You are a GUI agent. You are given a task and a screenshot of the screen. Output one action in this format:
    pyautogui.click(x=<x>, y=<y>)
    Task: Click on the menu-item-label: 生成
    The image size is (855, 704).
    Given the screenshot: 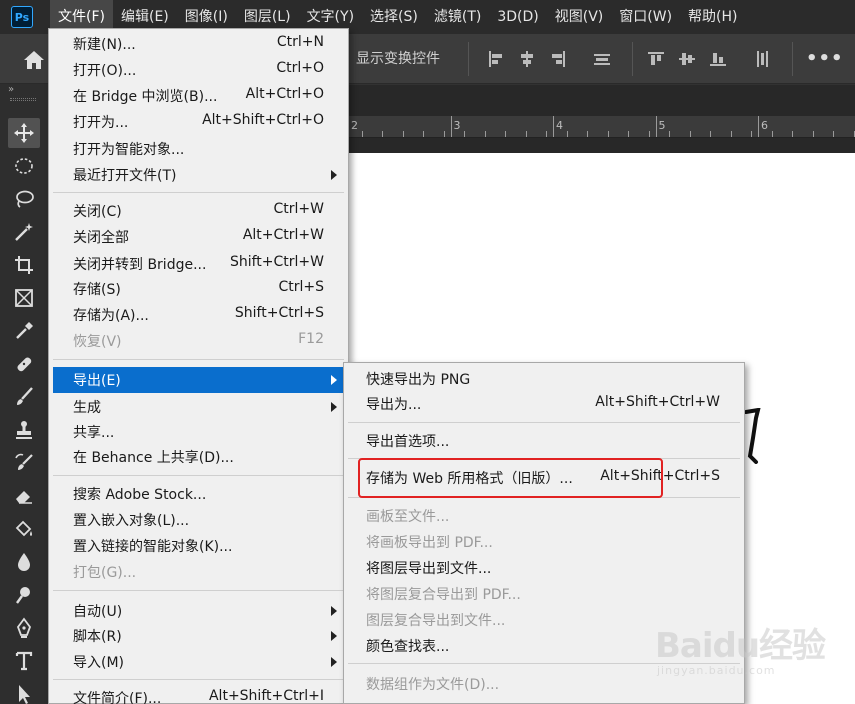 What is the action you would take?
    pyautogui.click(x=87, y=408)
    